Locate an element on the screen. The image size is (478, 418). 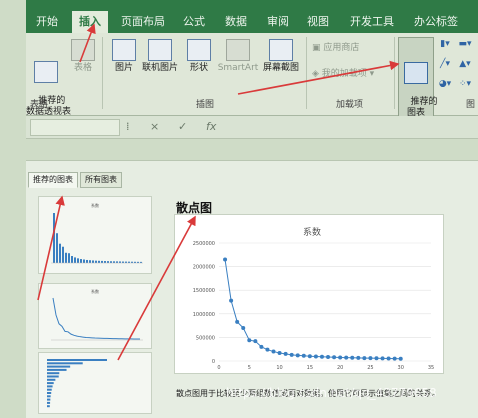
arrow-to-recommended-tab is located at coordinates (51, 248).